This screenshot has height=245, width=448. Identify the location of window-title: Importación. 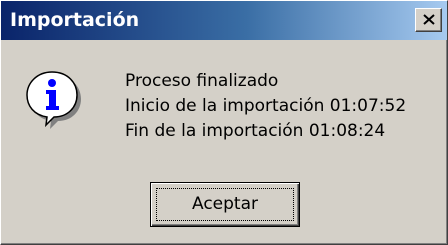
(75, 20).